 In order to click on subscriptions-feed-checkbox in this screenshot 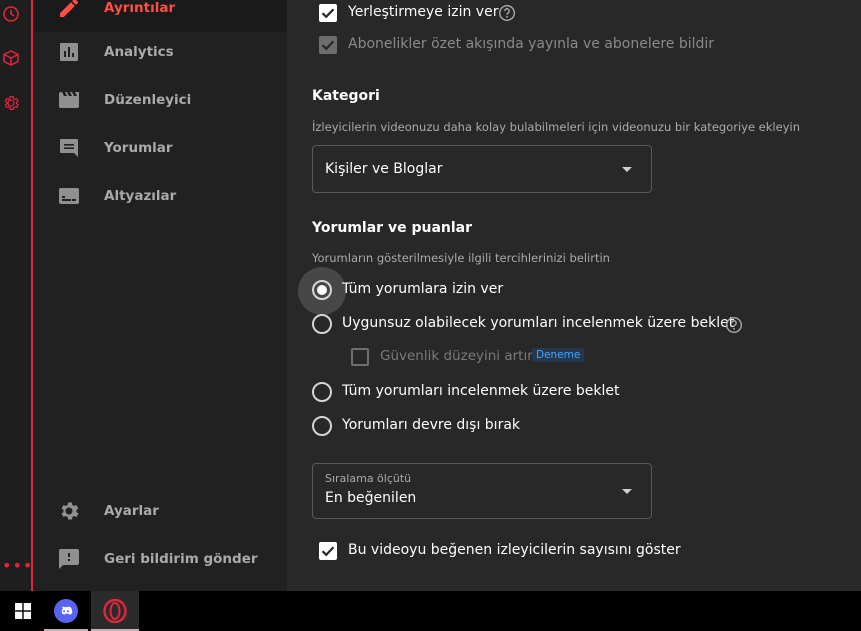, I will do `click(328, 45)`.